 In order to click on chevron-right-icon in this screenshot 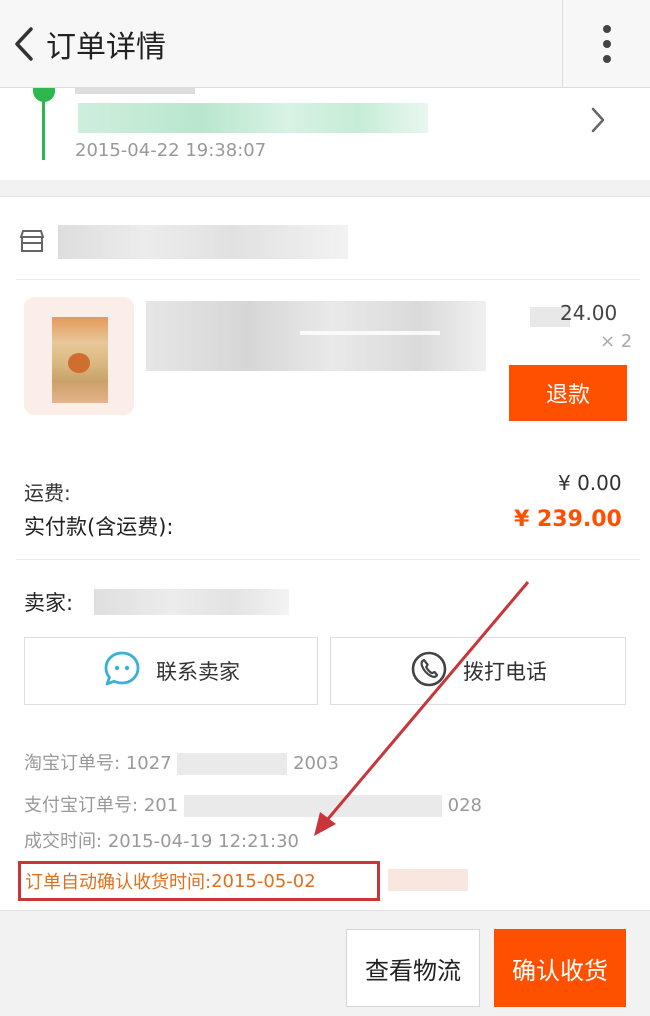, I will do `click(598, 120)`.